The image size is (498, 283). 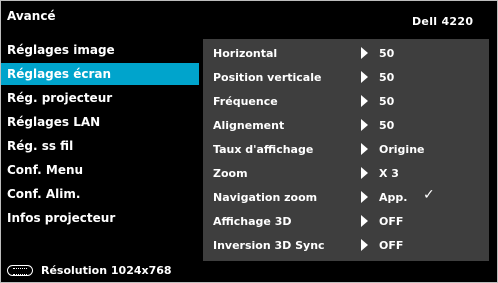 I want to click on setting-label: Alignement, so click(x=249, y=125).